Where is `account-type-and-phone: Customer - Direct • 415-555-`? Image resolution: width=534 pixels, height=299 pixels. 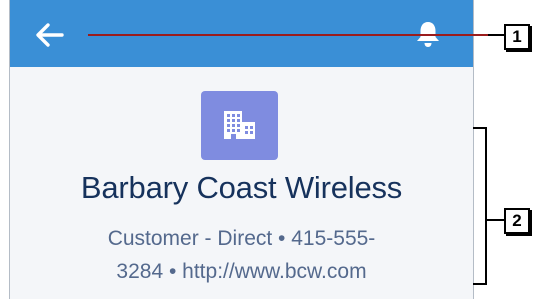 account-type-and-phone: Customer - Direct • 415-555- is located at coordinates (242, 238).